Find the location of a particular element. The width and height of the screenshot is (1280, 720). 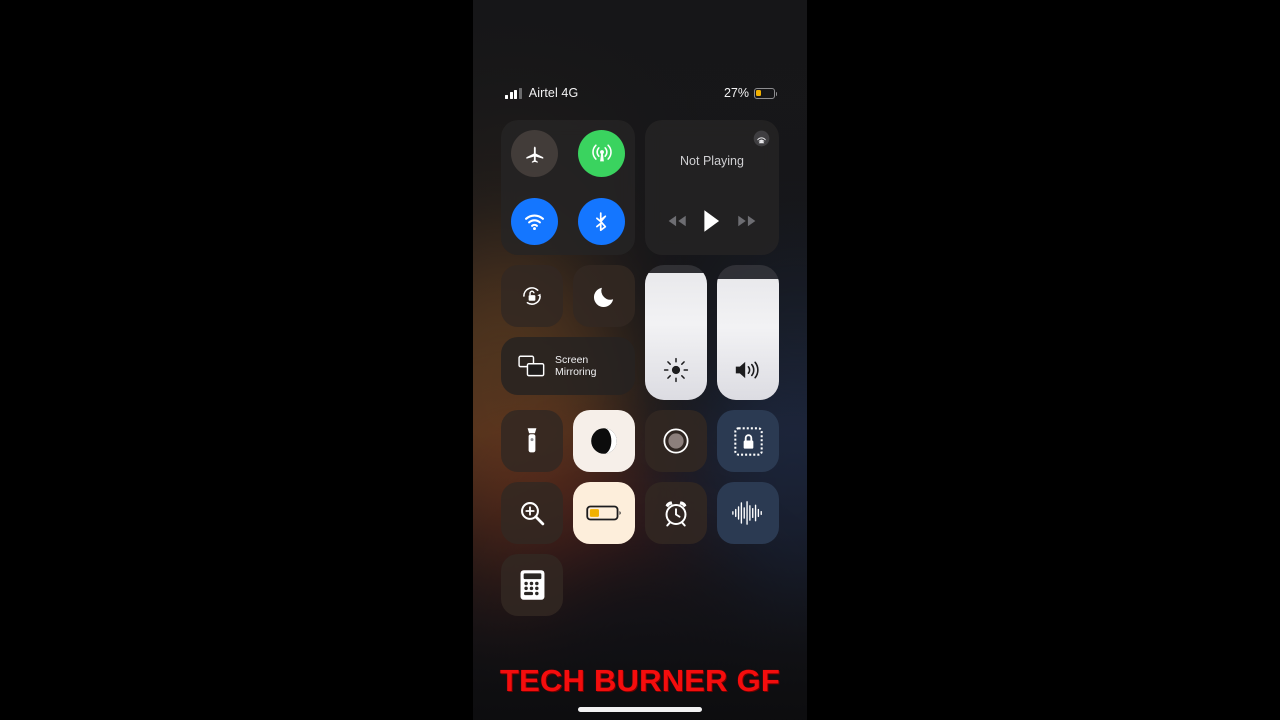

bluetooth-toggle is located at coordinates (601, 221).